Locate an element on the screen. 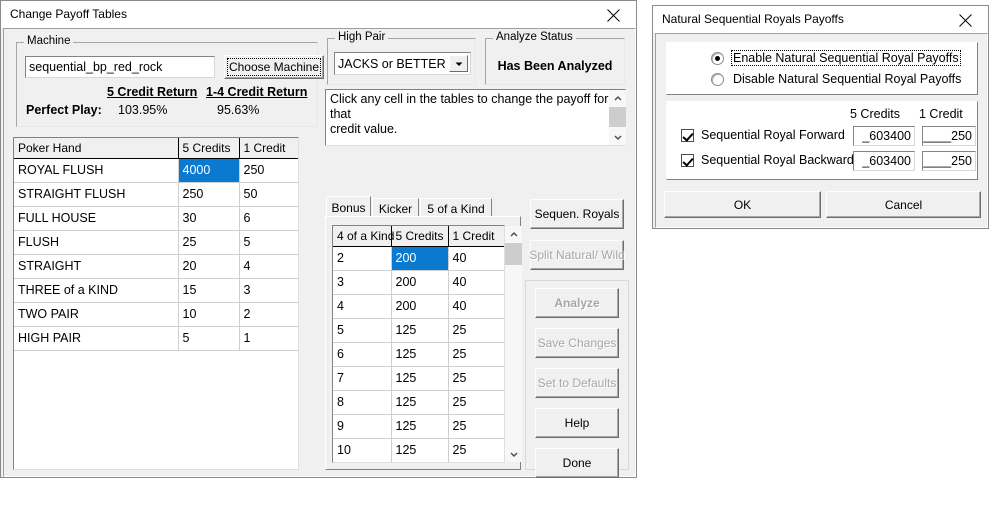 This screenshot has height=508, width=1004. payoff-table-row-cell: ROYAL FLUSH is located at coordinates (96, 170).